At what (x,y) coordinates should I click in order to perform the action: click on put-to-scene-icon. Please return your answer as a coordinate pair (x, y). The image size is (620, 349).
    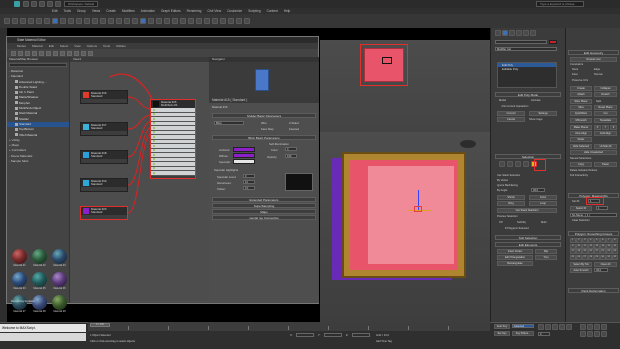
    Looking at the image, I should click on (27, 53).